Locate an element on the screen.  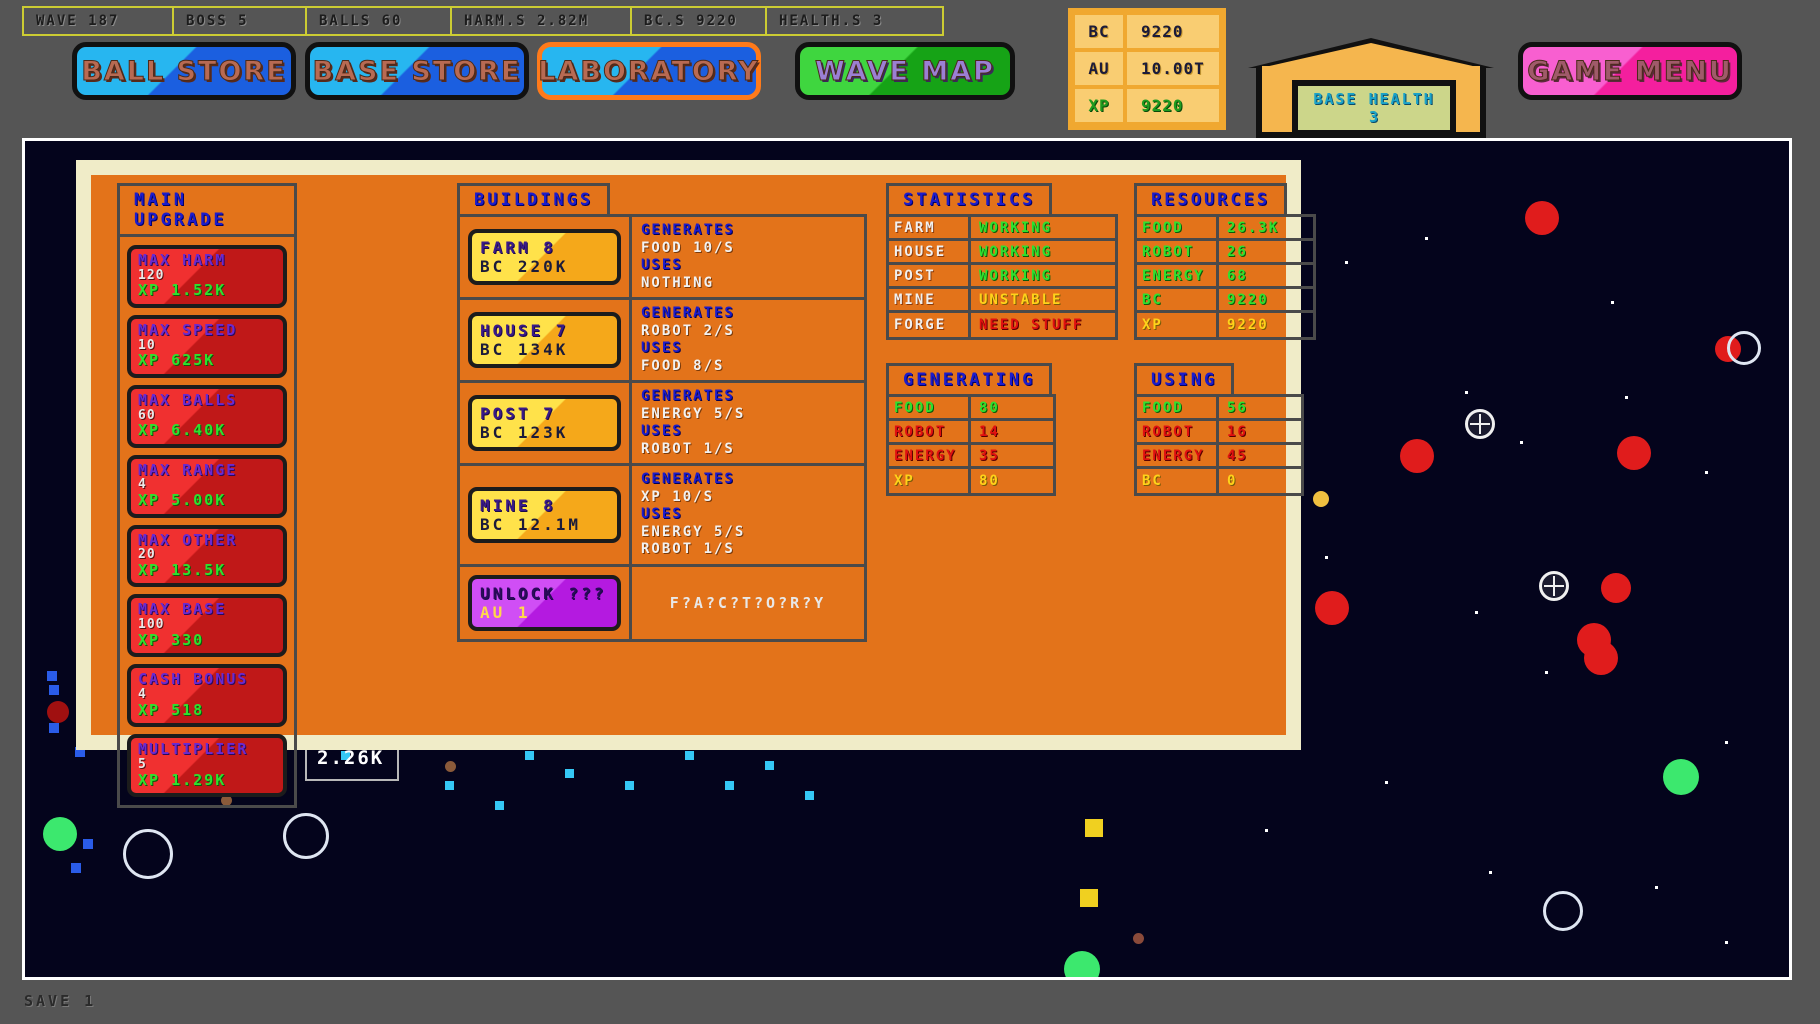
resource-row: BC 9220 is located at coordinates (1147, 31).